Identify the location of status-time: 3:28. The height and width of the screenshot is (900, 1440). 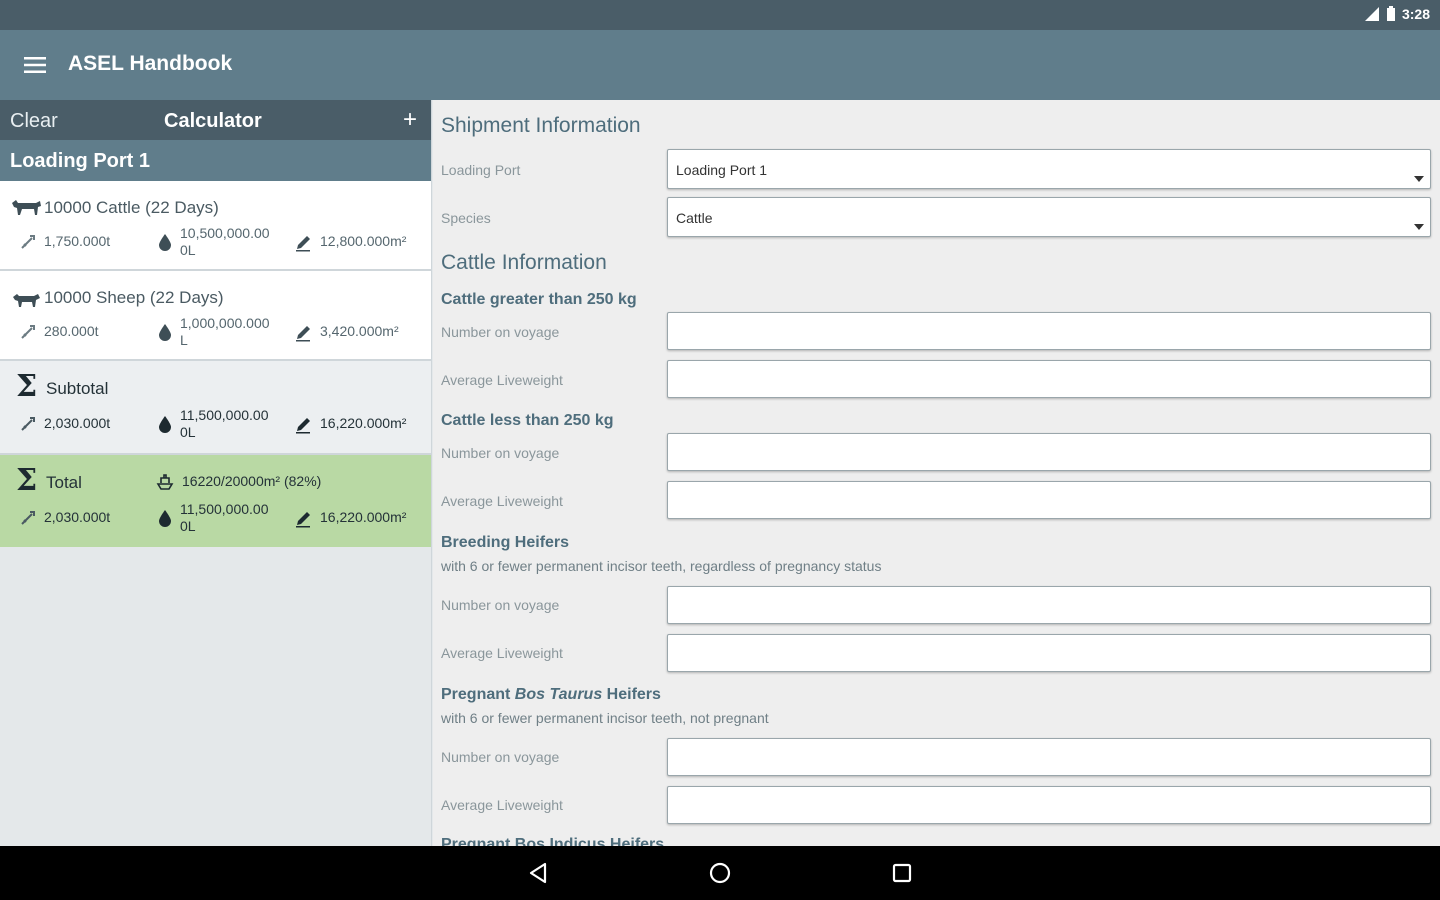
(1415, 14).